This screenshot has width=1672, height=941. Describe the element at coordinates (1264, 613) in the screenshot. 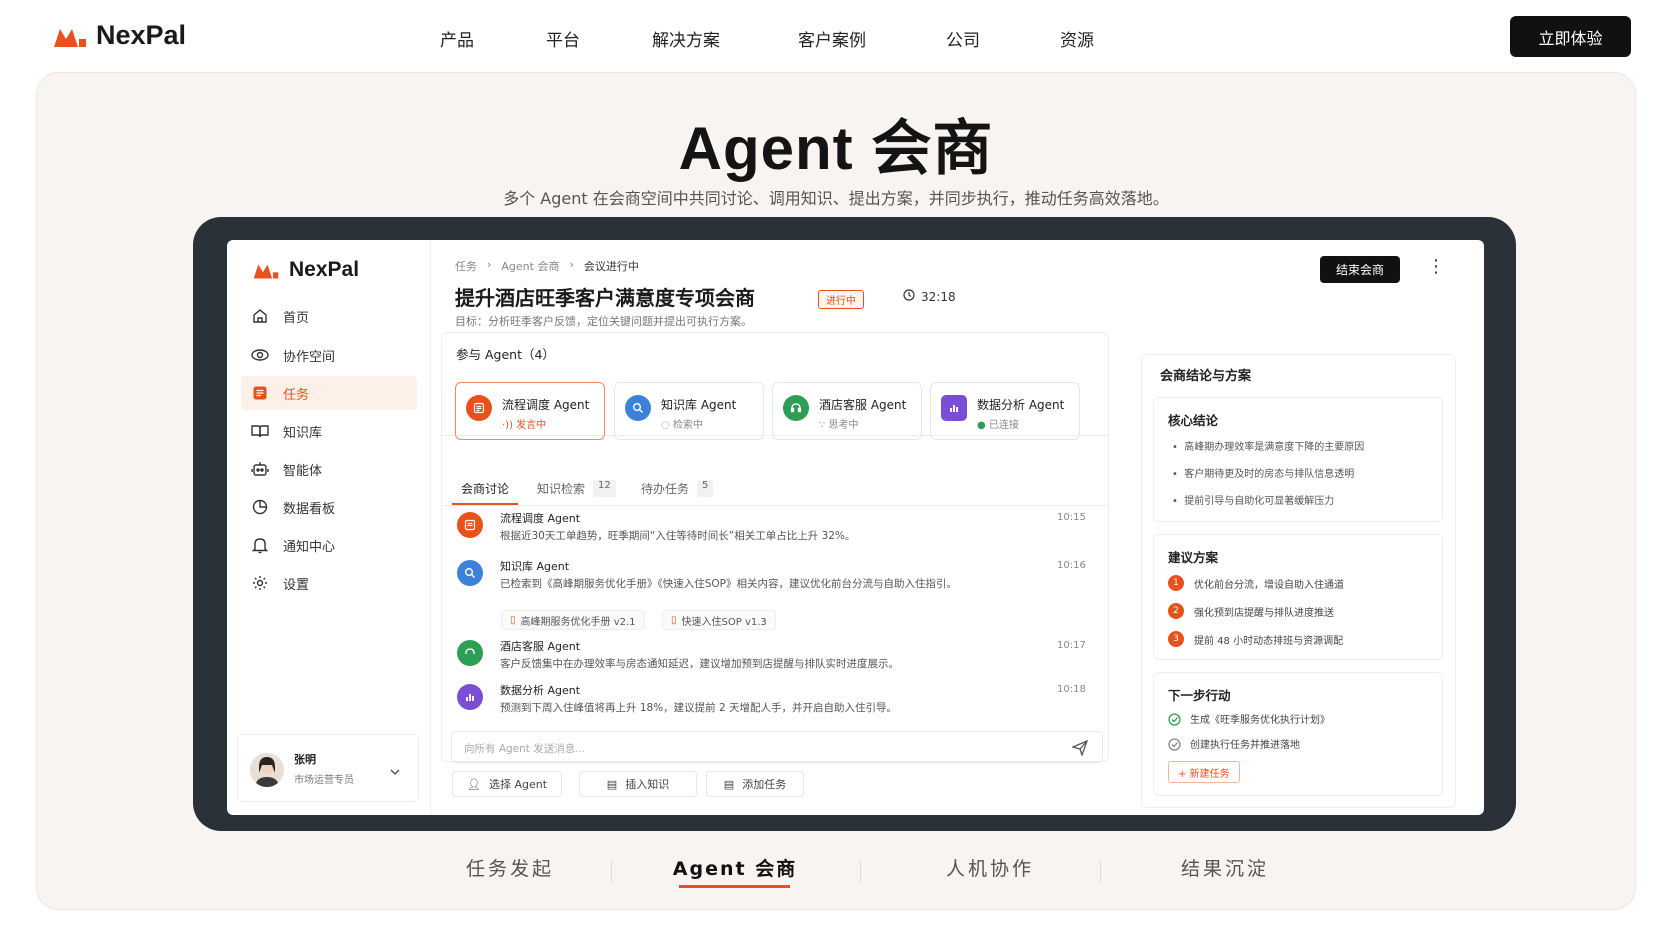

I see `proposal-item: 强化预到店提醒与排队进度推送` at that location.